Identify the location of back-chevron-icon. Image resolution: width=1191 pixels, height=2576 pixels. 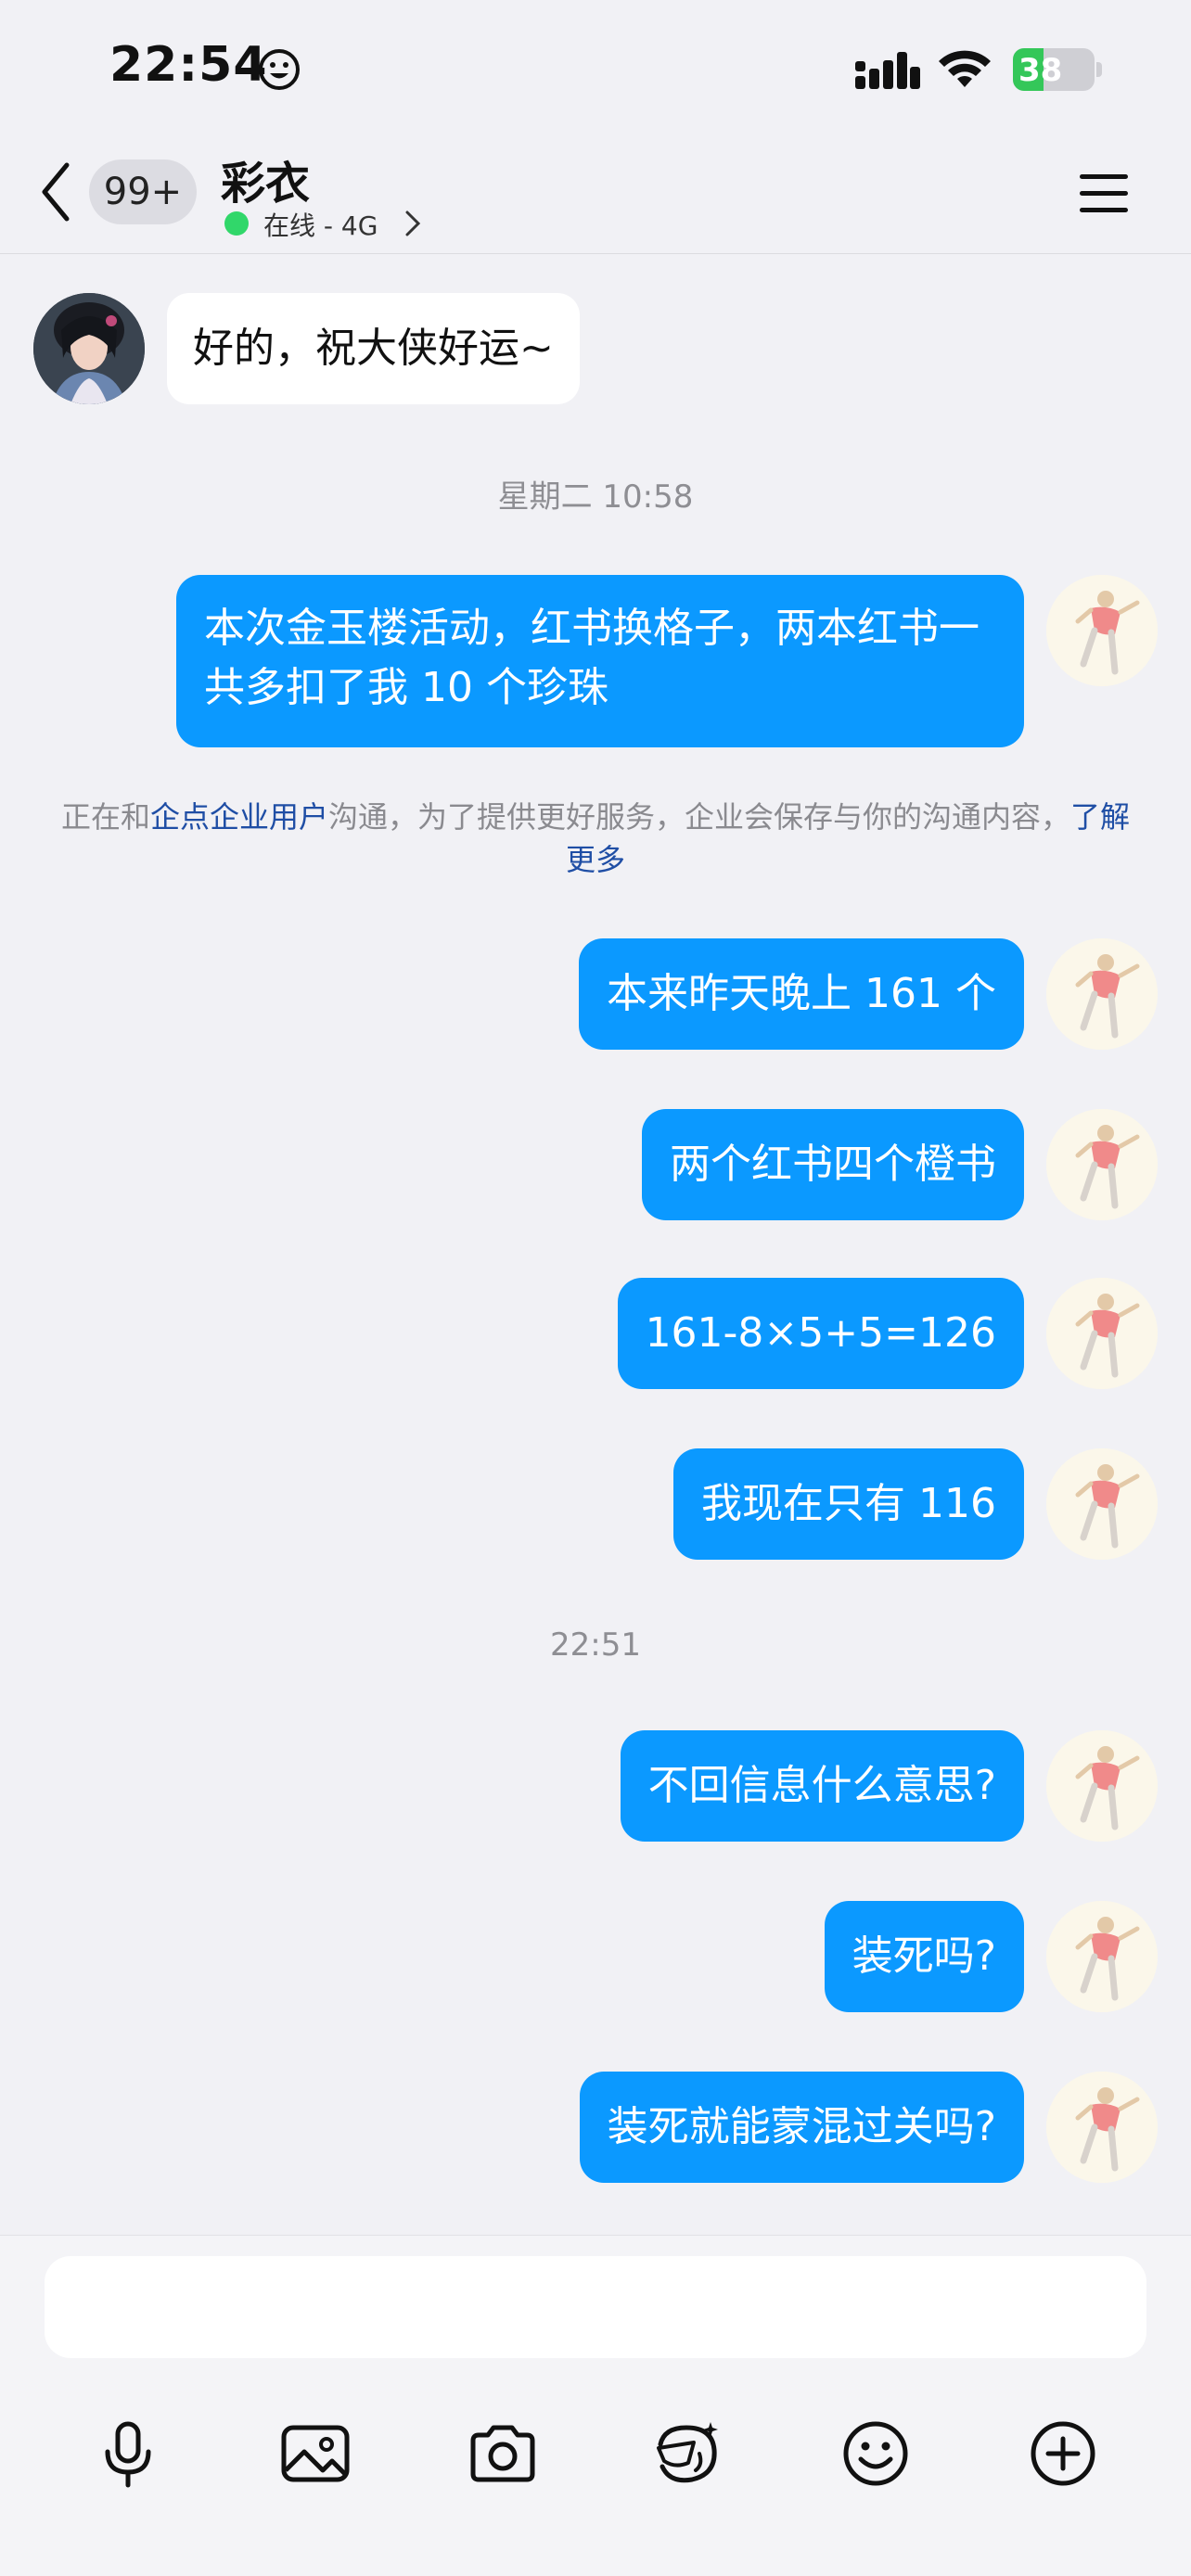
(55, 191).